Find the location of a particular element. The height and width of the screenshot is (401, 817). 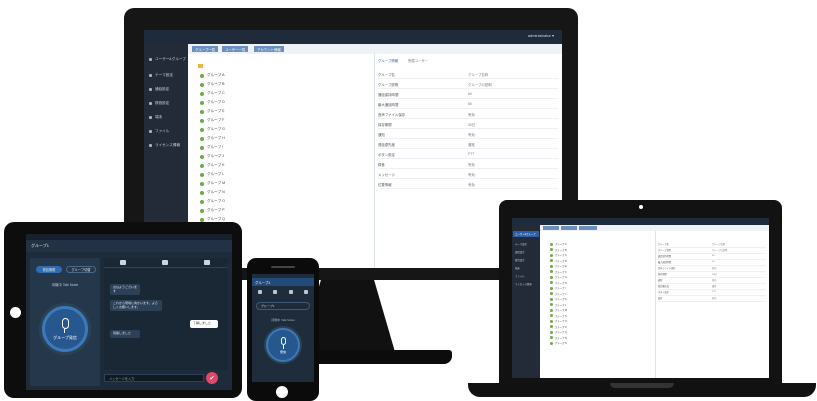

tablet-home-button is located at coordinates (15, 312).